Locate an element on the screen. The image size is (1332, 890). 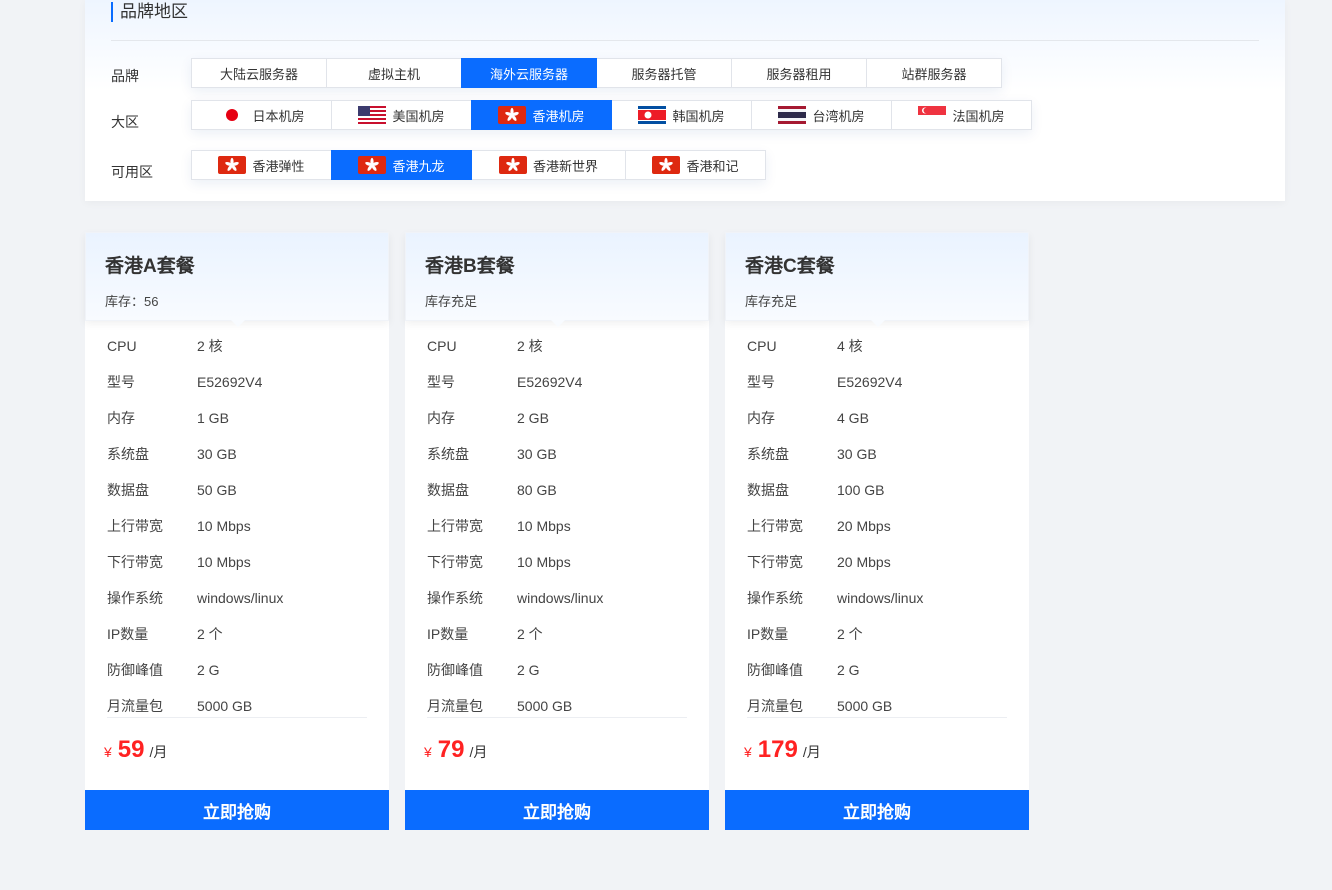
region-option: 韩国机房 is located at coordinates (681, 115).